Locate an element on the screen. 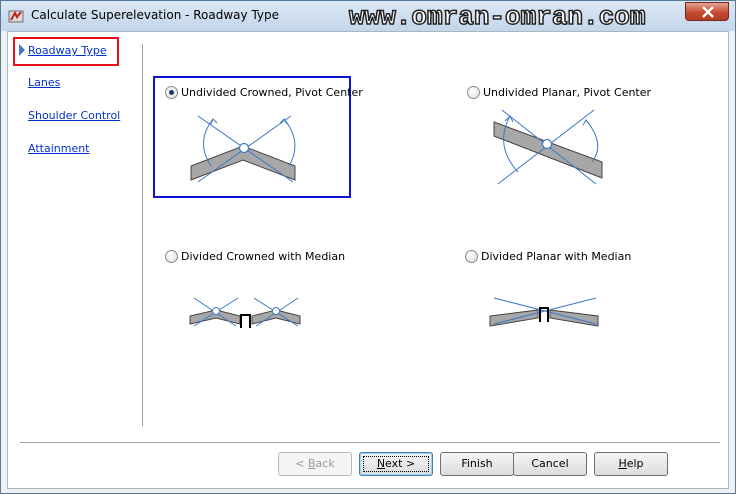  back-button: < Back is located at coordinates (315, 464).